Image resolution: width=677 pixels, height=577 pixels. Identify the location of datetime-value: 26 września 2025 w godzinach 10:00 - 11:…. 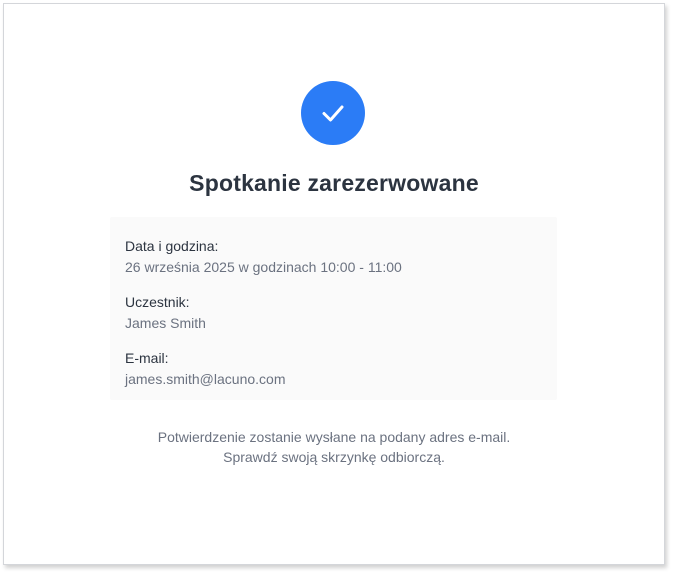
(263, 267).